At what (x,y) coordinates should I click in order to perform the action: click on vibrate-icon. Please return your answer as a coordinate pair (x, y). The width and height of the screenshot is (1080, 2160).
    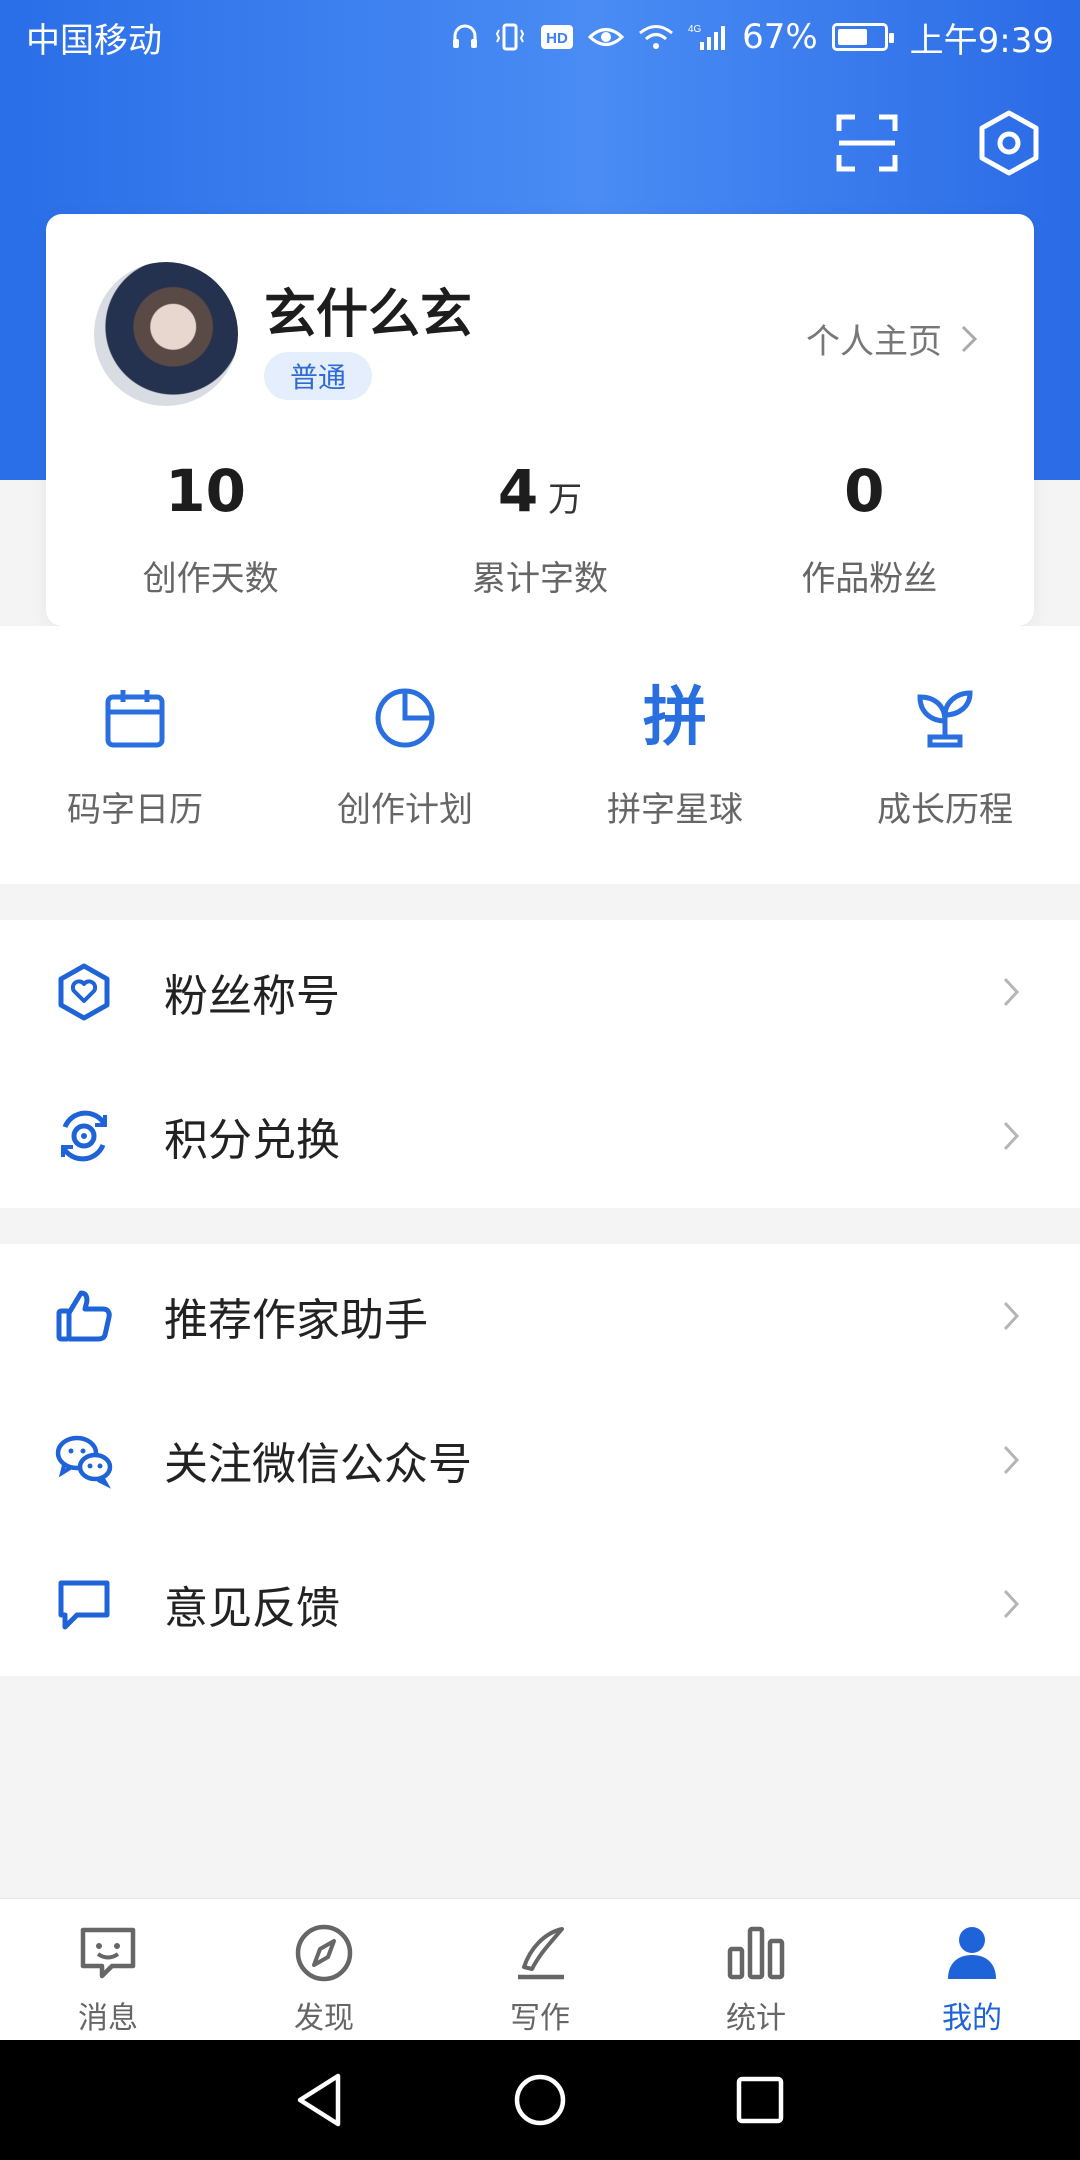
    Looking at the image, I should click on (510, 37).